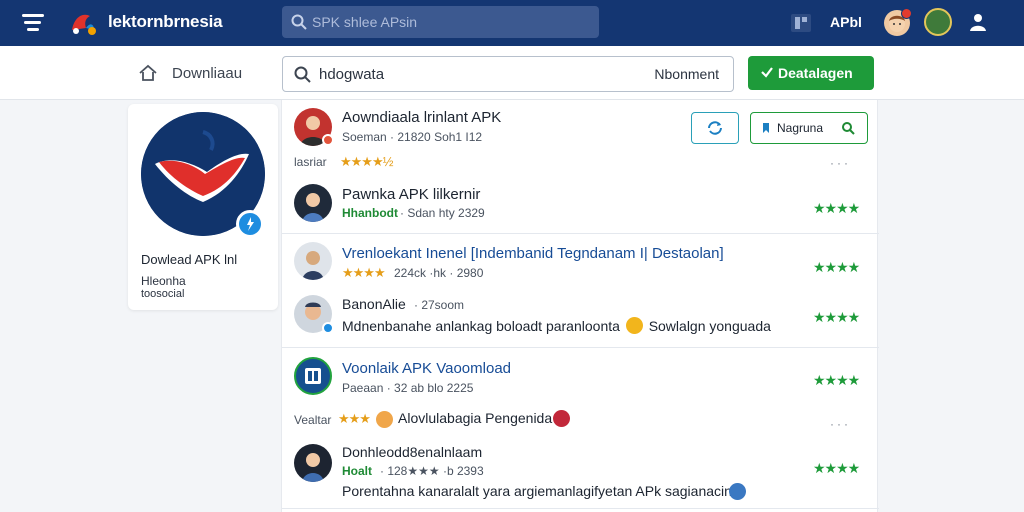  Describe the element at coordinates (686, 74) in the screenshot. I see `search-scope: Nbonment` at that location.